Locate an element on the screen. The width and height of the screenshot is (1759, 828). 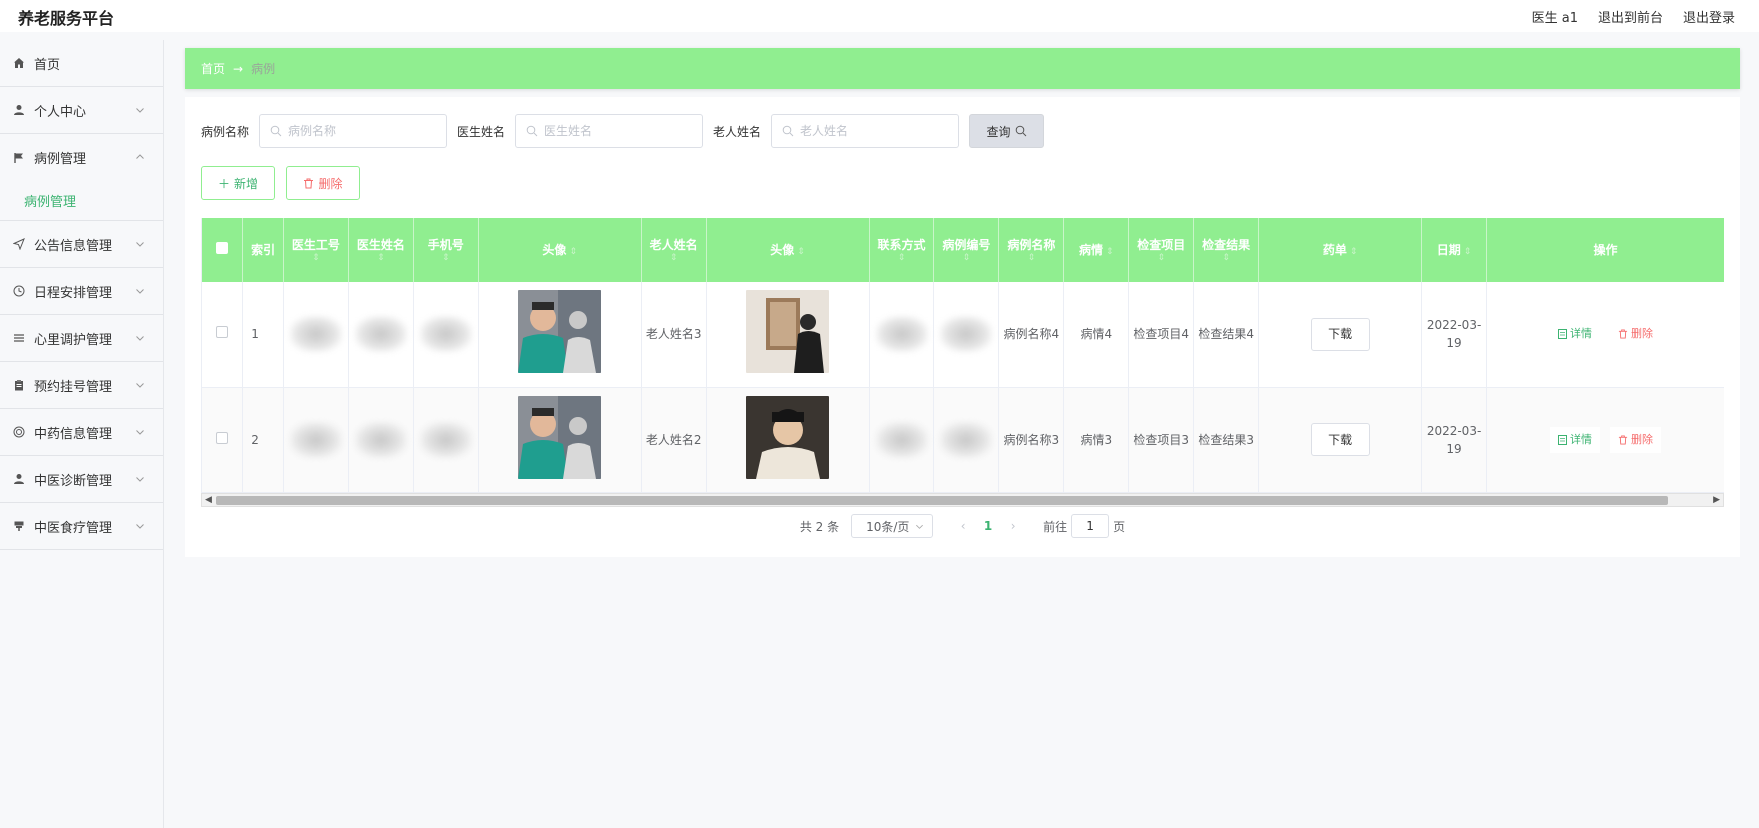
case-name-field is located at coordinates (353, 131).